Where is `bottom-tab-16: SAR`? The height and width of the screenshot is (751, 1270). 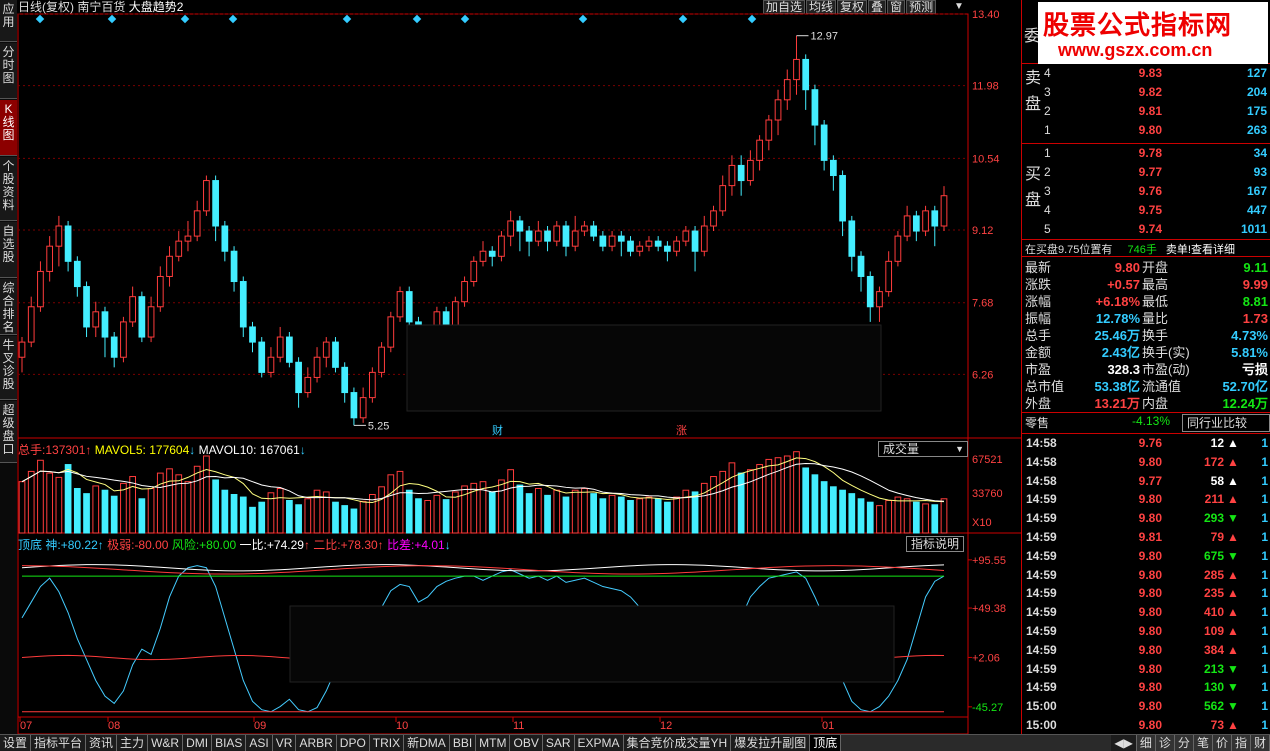
bottom-tab-16: SAR is located at coordinates (558, 743).